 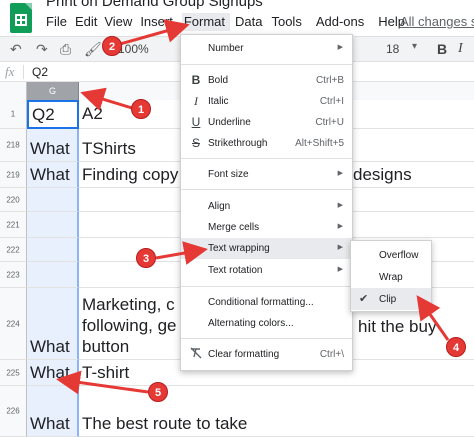 What do you see at coordinates (456, 347) in the screenshot?
I see `annotation-badge-4: 4` at bounding box center [456, 347].